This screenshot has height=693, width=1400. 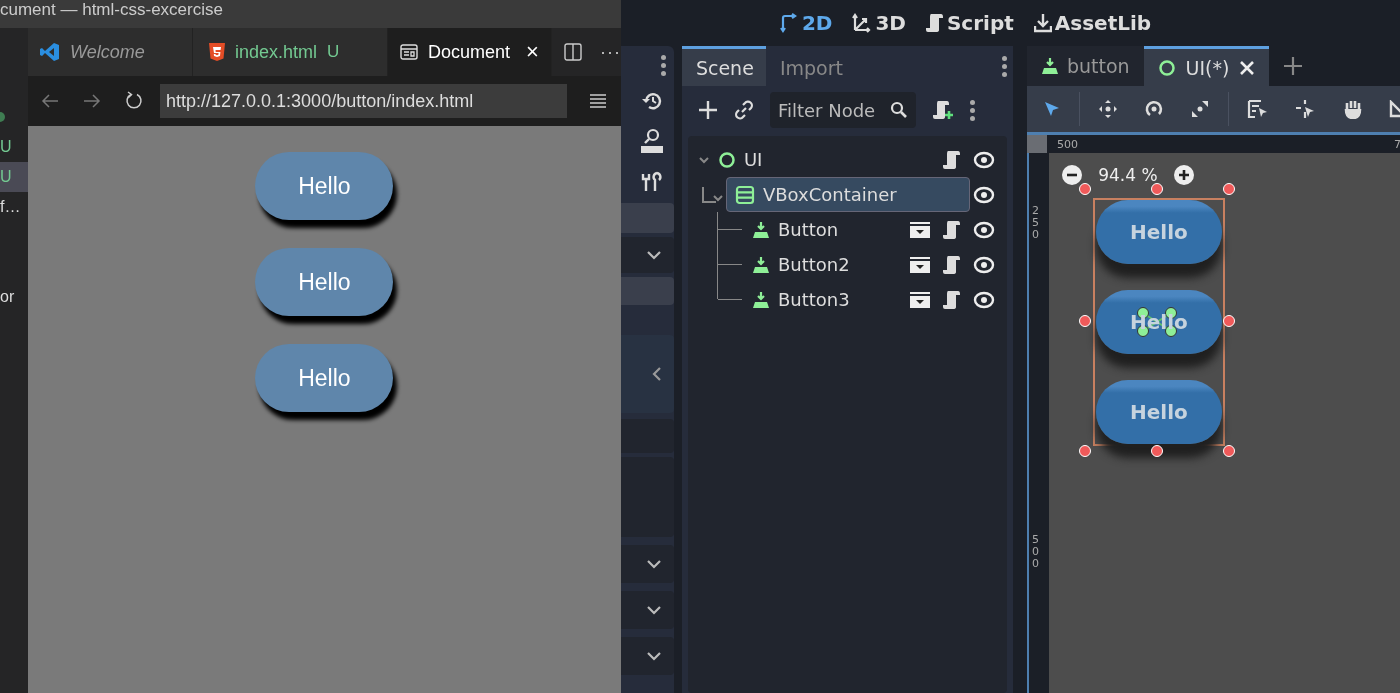 What do you see at coordinates (805, 23) in the screenshot?
I see `main-screen-tab: 2D` at bounding box center [805, 23].